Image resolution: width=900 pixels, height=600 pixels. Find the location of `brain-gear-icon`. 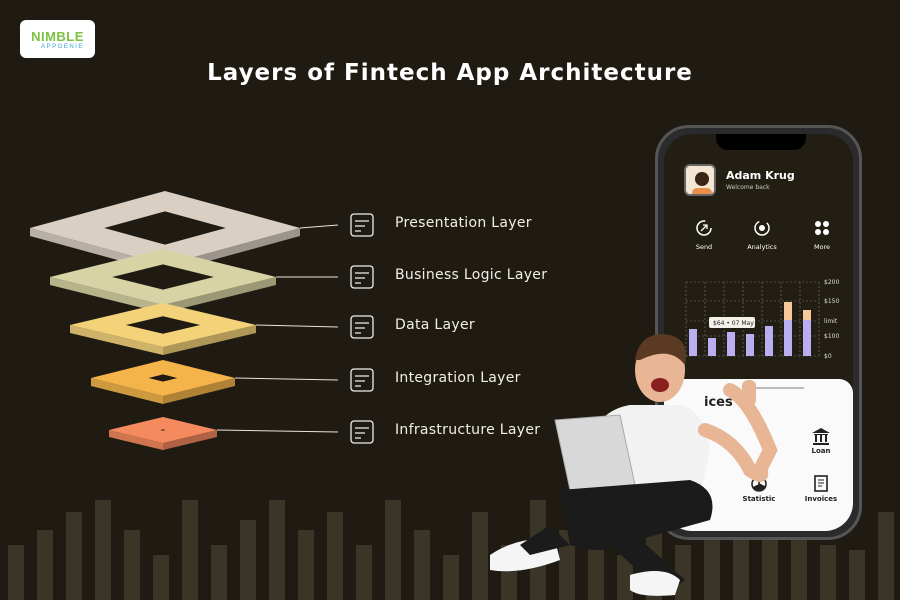

brain-gear-icon is located at coordinates (362, 277).